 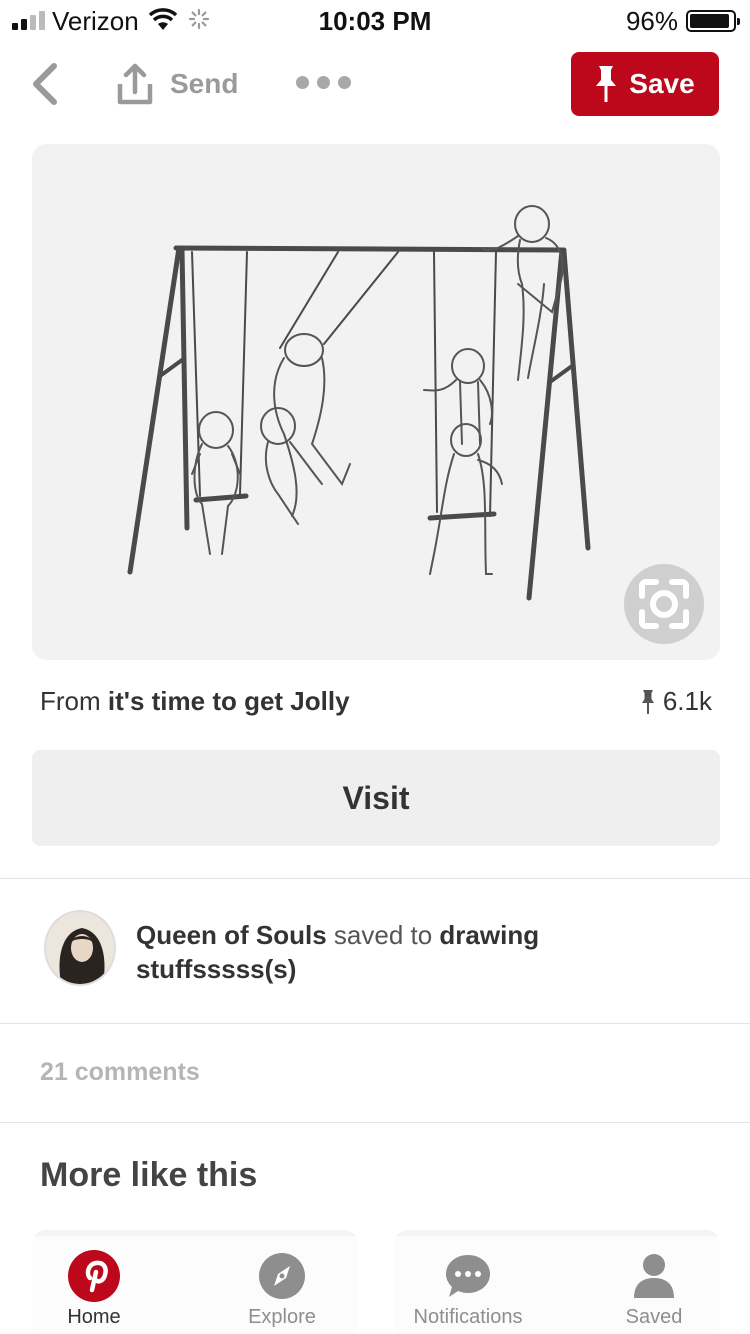 I want to click on tab-notifications: Notifications, so click(x=468, y=1289).